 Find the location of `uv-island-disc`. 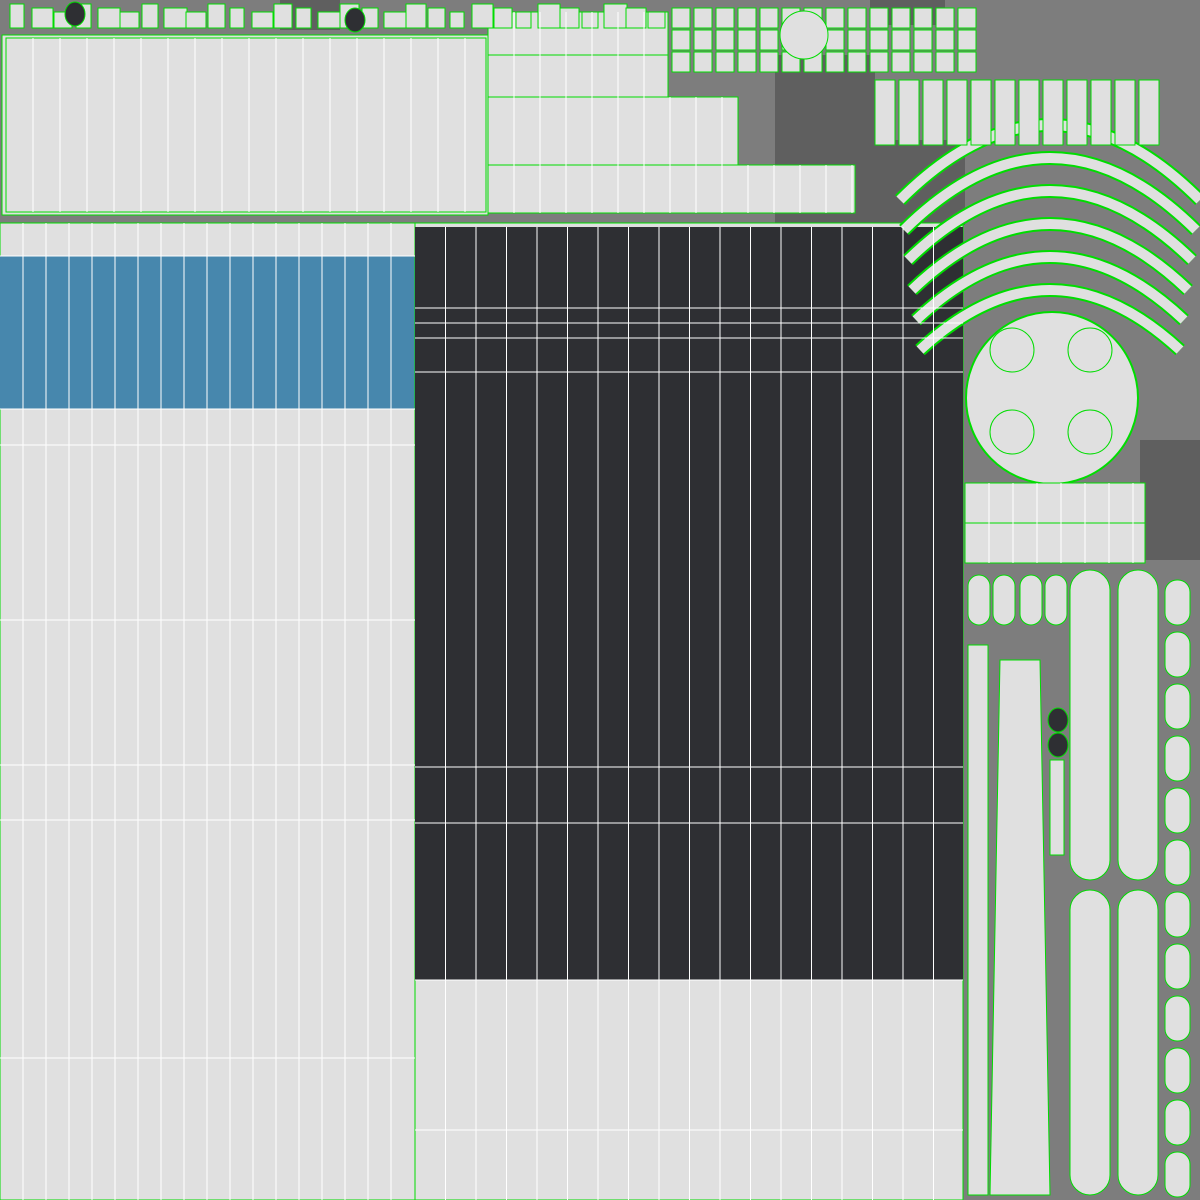

uv-island-disc is located at coordinates (1052, 398).